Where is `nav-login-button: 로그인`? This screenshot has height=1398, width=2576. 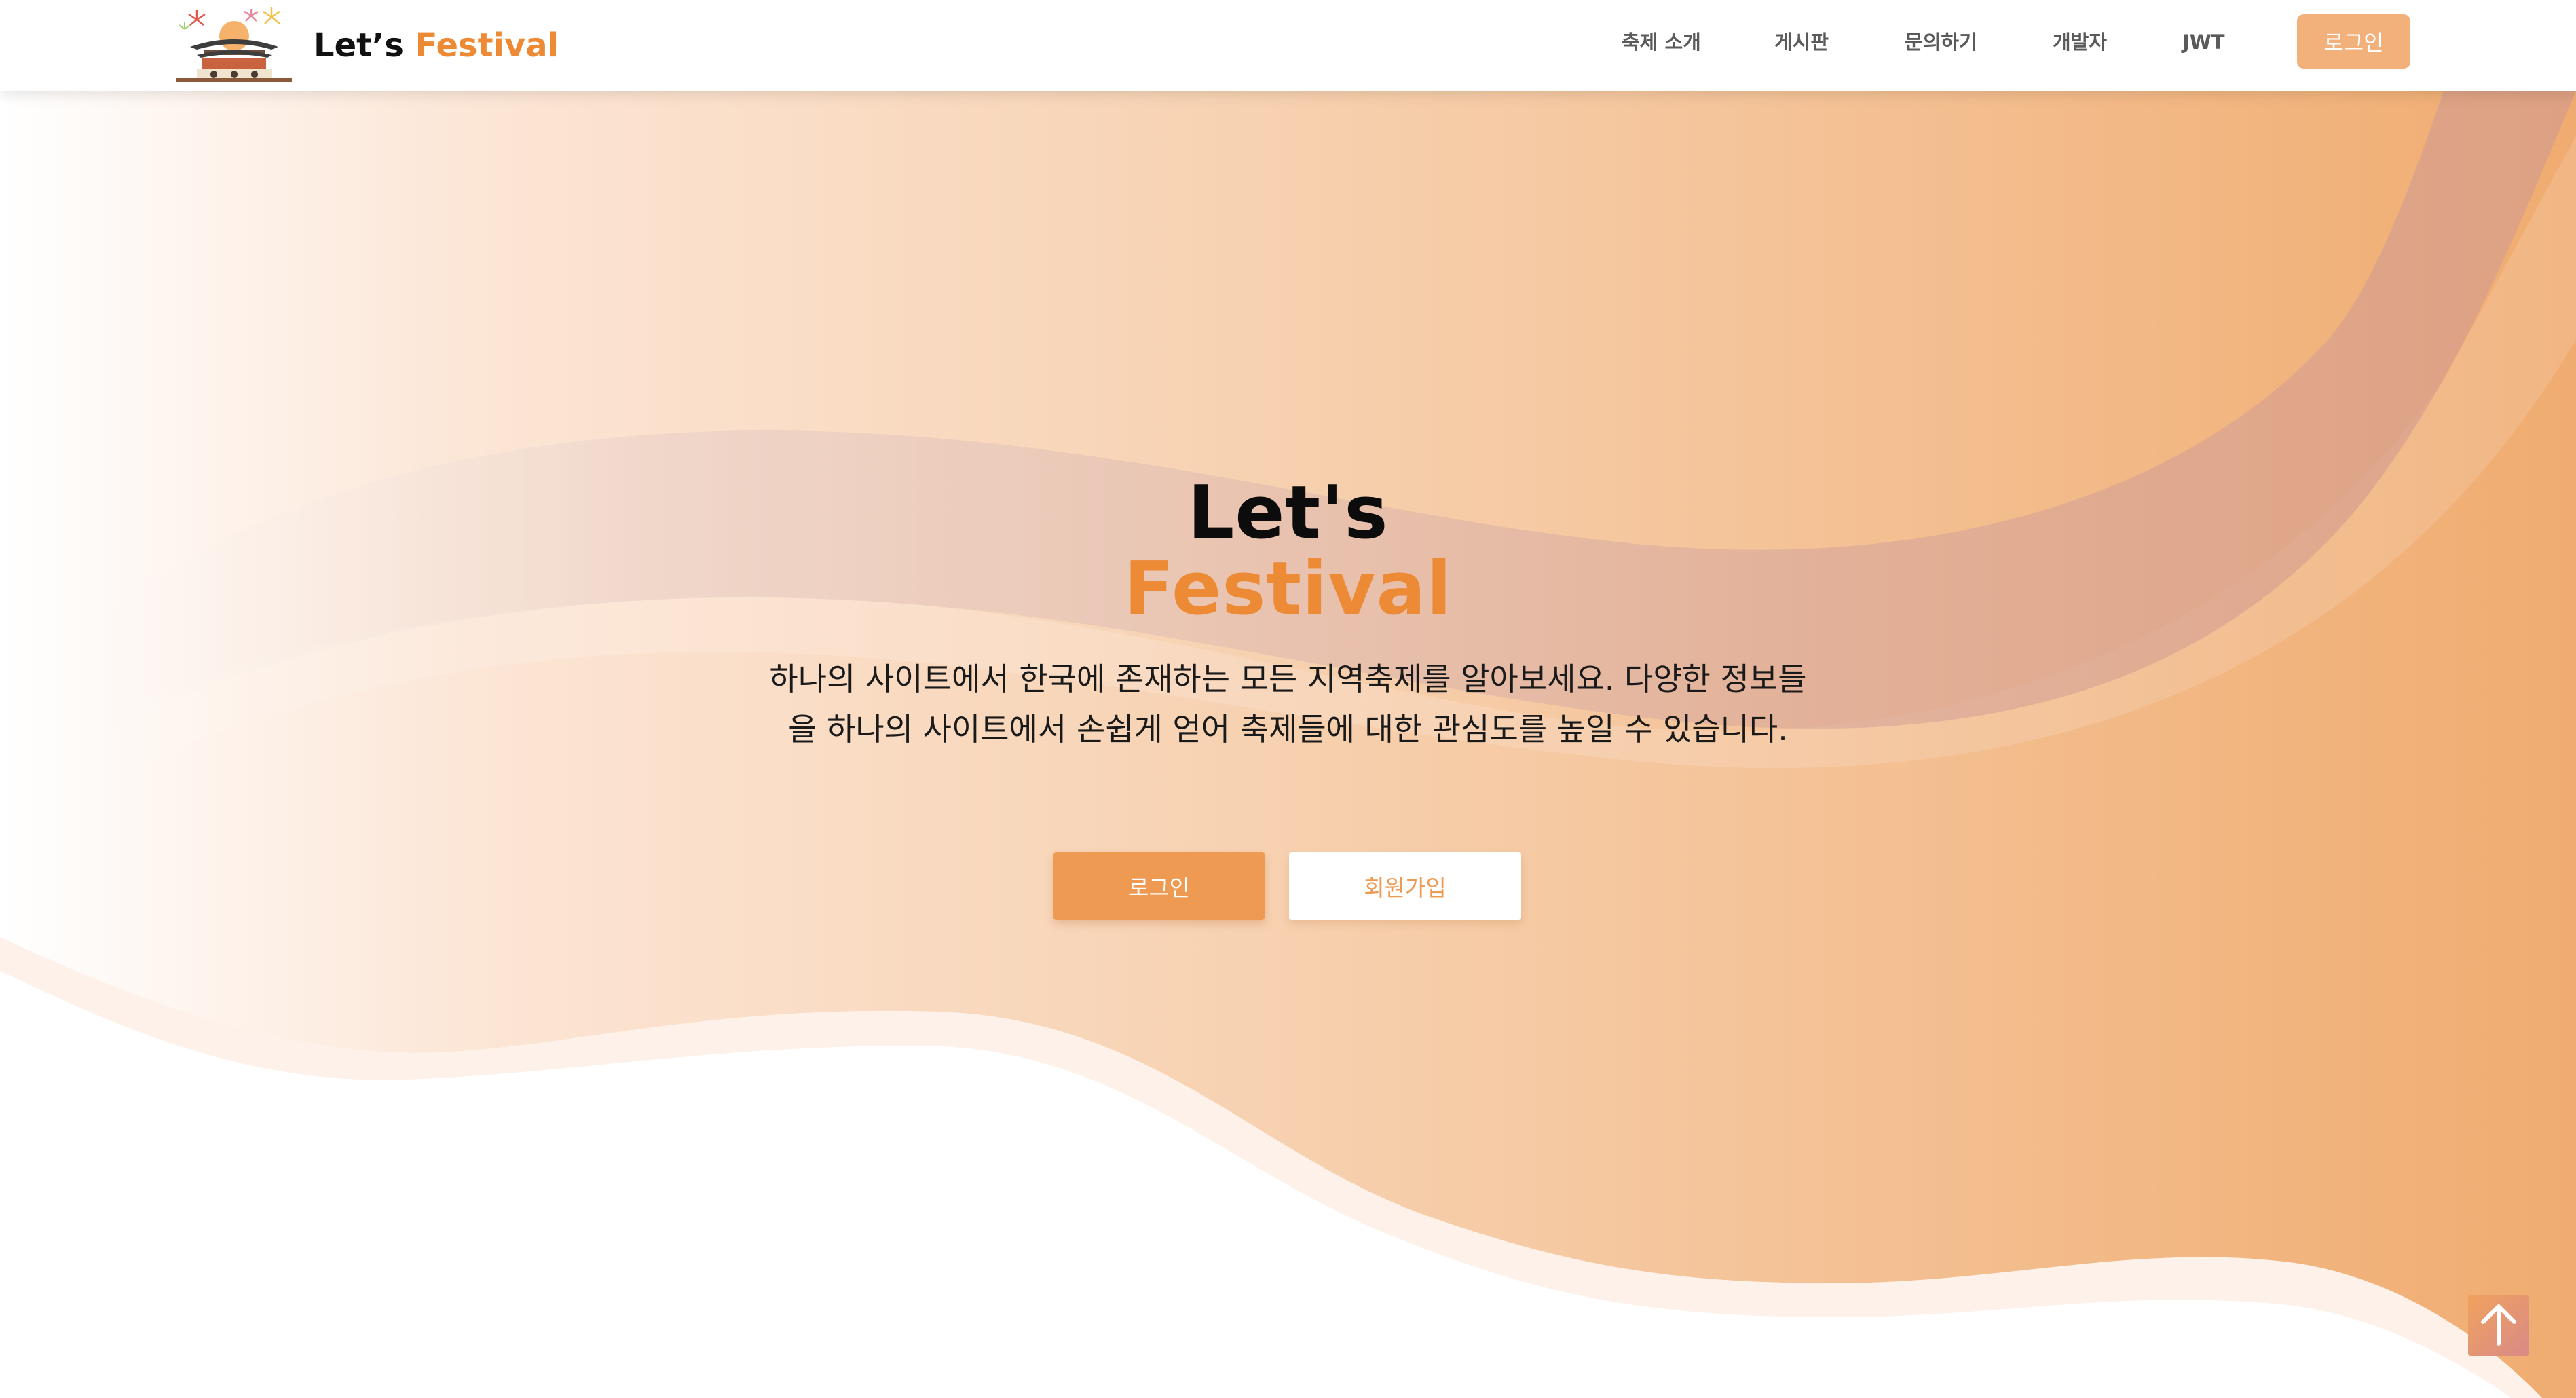
nav-login-button: 로그인 is located at coordinates (2354, 41).